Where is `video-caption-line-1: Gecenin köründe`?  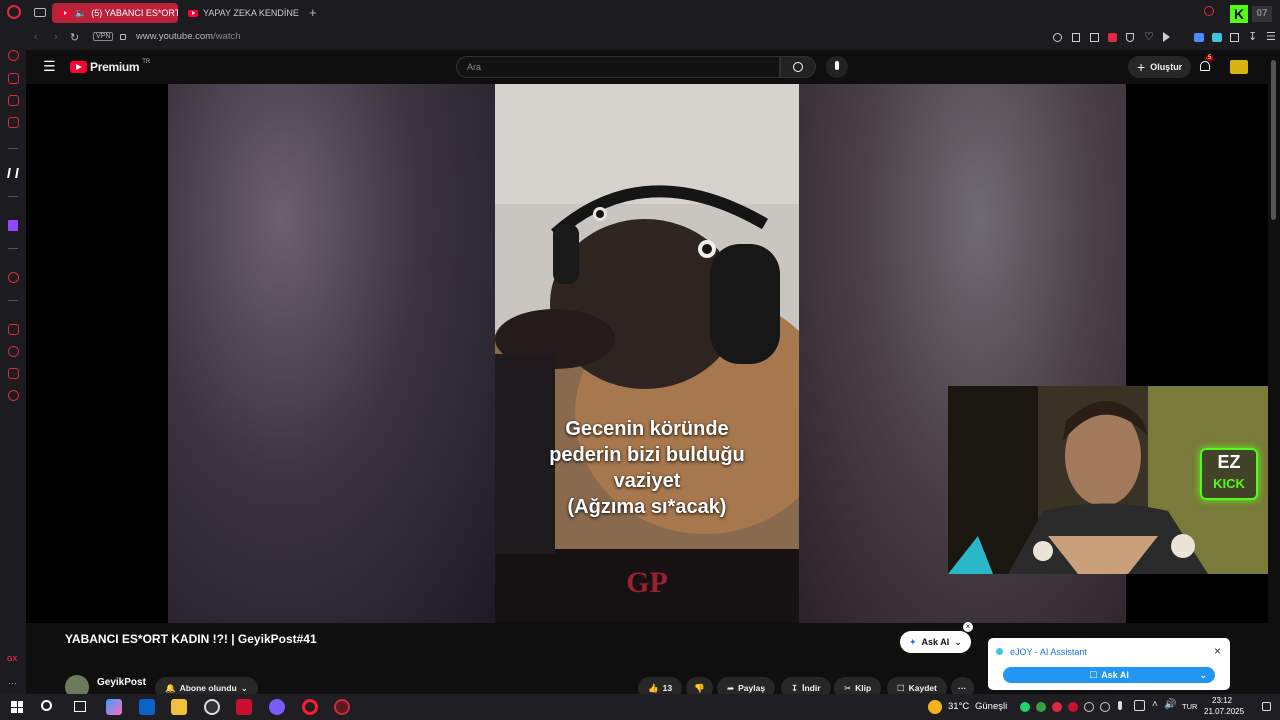
video-caption-line-1: Gecenin köründe is located at coordinates (647, 429).